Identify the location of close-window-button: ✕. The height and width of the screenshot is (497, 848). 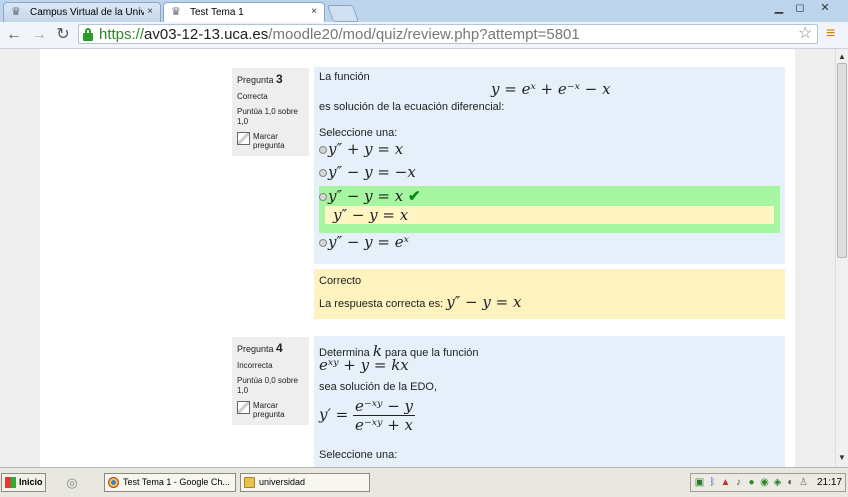
(825, 8).